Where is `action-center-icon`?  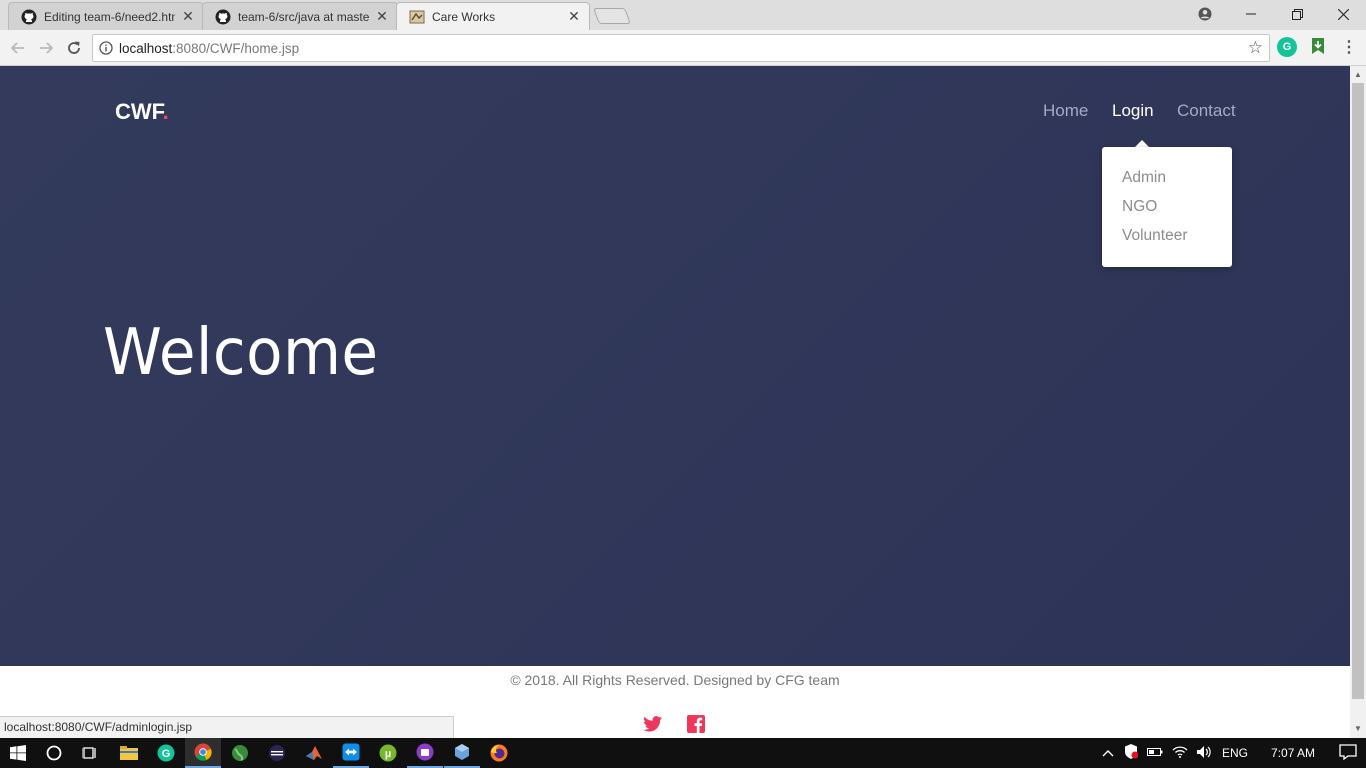 action-center-icon is located at coordinates (1348, 753).